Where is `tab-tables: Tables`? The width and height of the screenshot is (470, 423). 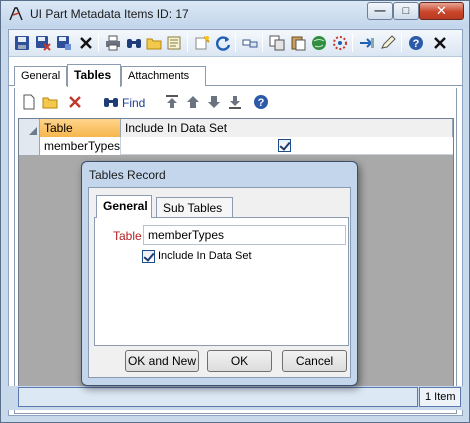
tab-tables: Tables is located at coordinates (94, 75).